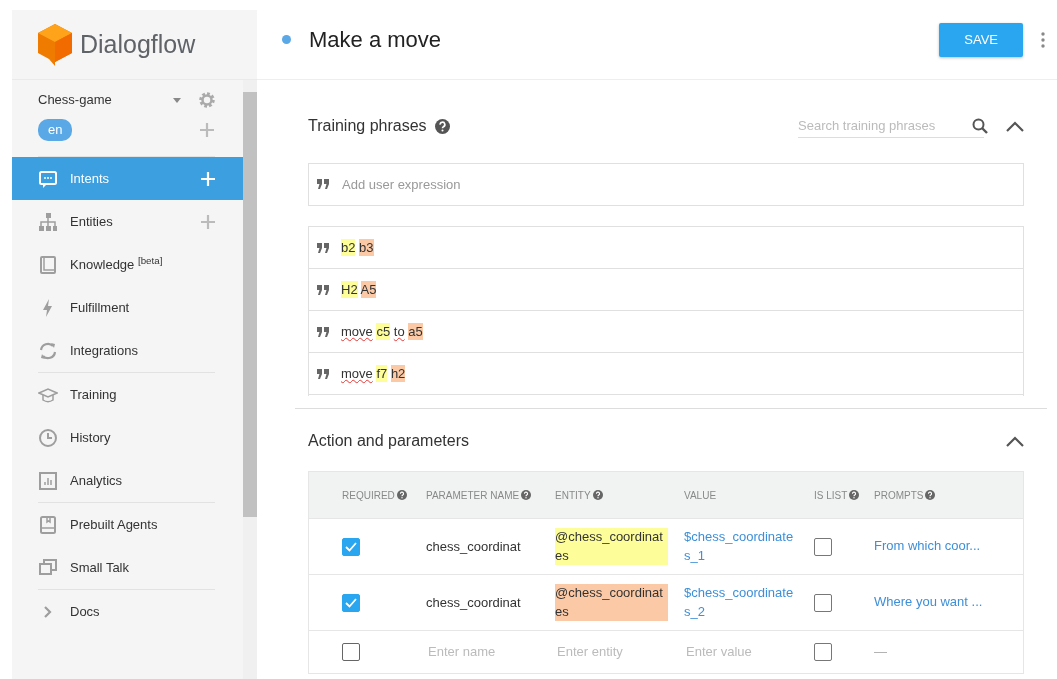 The image size is (1057, 679). Describe the element at coordinates (208, 221) in the screenshot. I see `add-icon` at that location.